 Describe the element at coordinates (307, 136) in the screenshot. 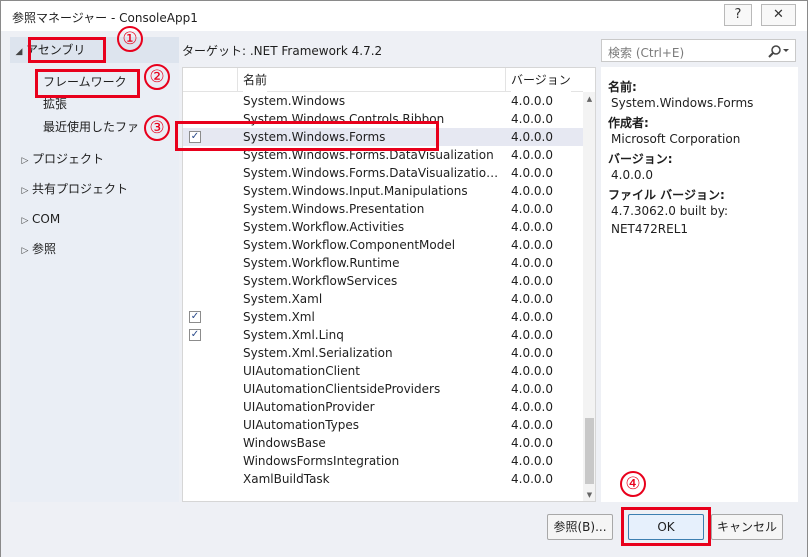

I see `highlight-box-row` at that location.